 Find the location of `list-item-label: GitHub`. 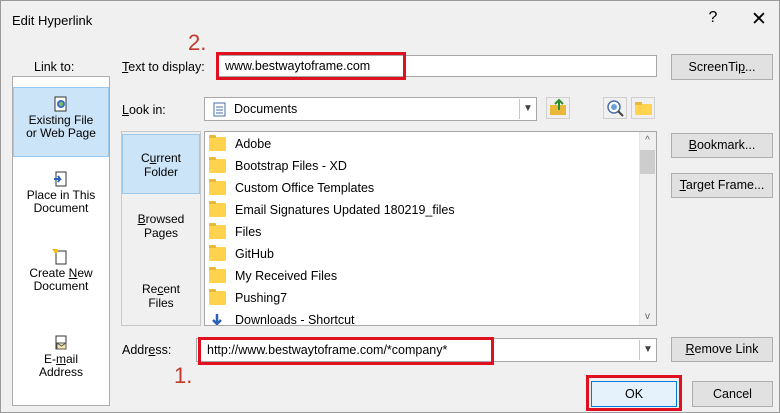

list-item-label: GitHub is located at coordinates (254, 254).